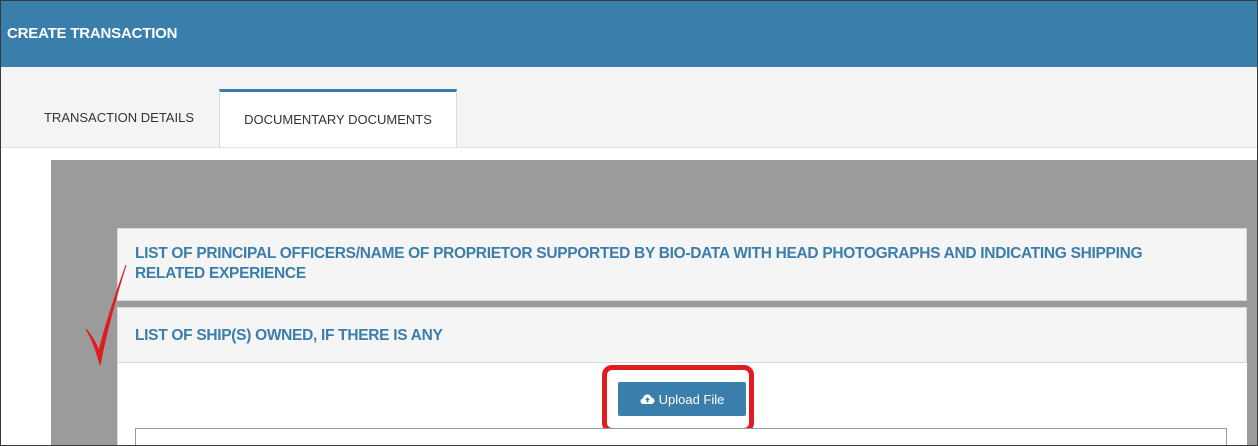 The image size is (1258, 446). Describe the element at coordinates (681, 436) in the screenshot. I see `file-list-box` at that location.